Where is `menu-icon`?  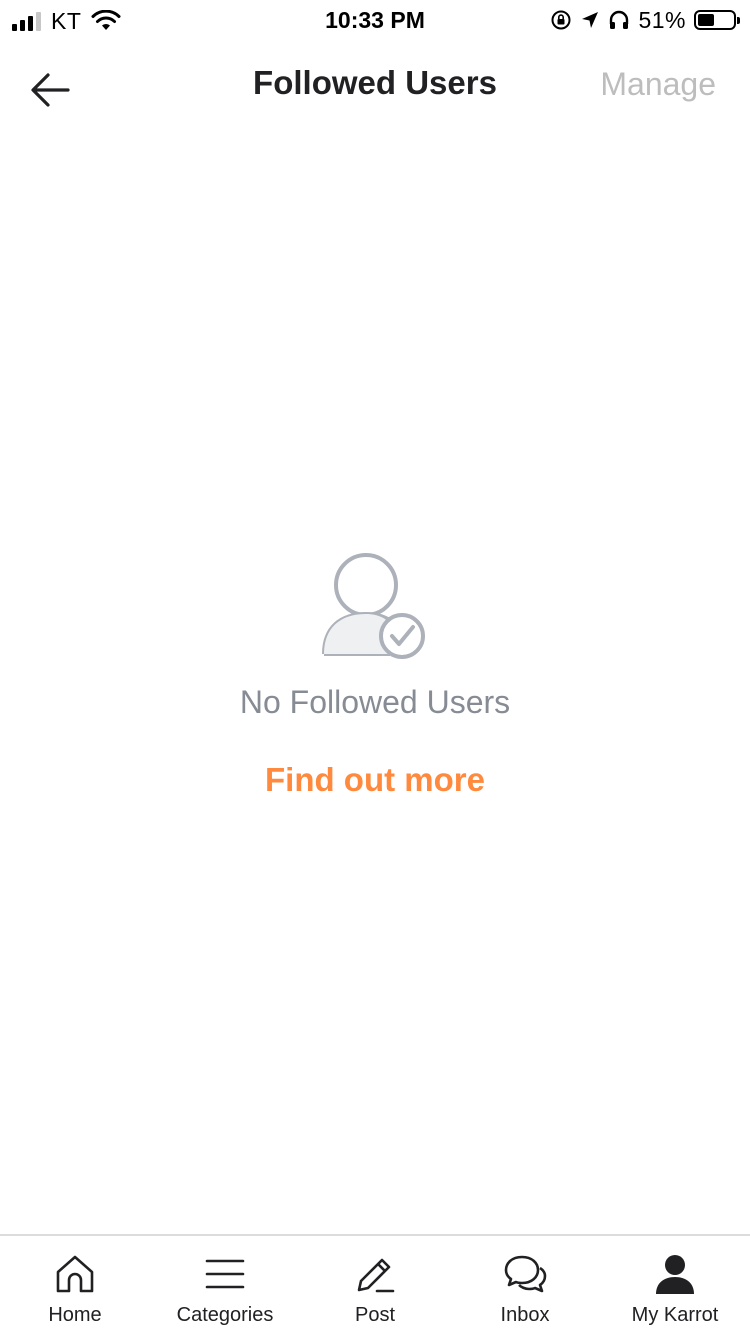
menu-icon is located at coordinates (225, 1274).